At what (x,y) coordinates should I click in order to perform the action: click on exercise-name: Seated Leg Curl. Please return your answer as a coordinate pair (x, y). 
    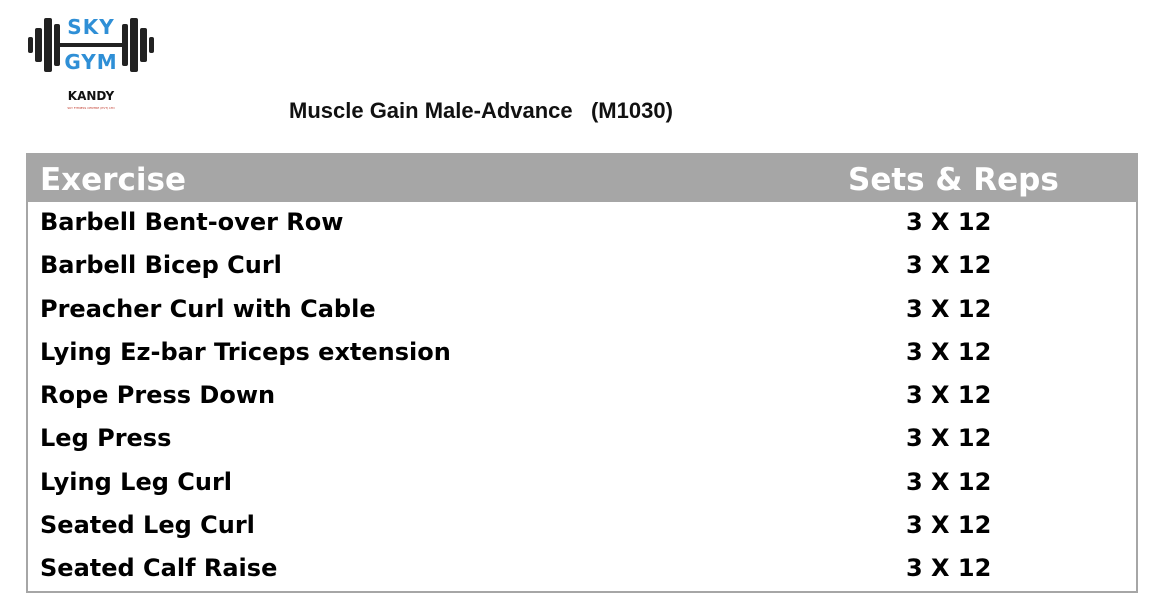
    Looking at the image, I should click on (147, 525).